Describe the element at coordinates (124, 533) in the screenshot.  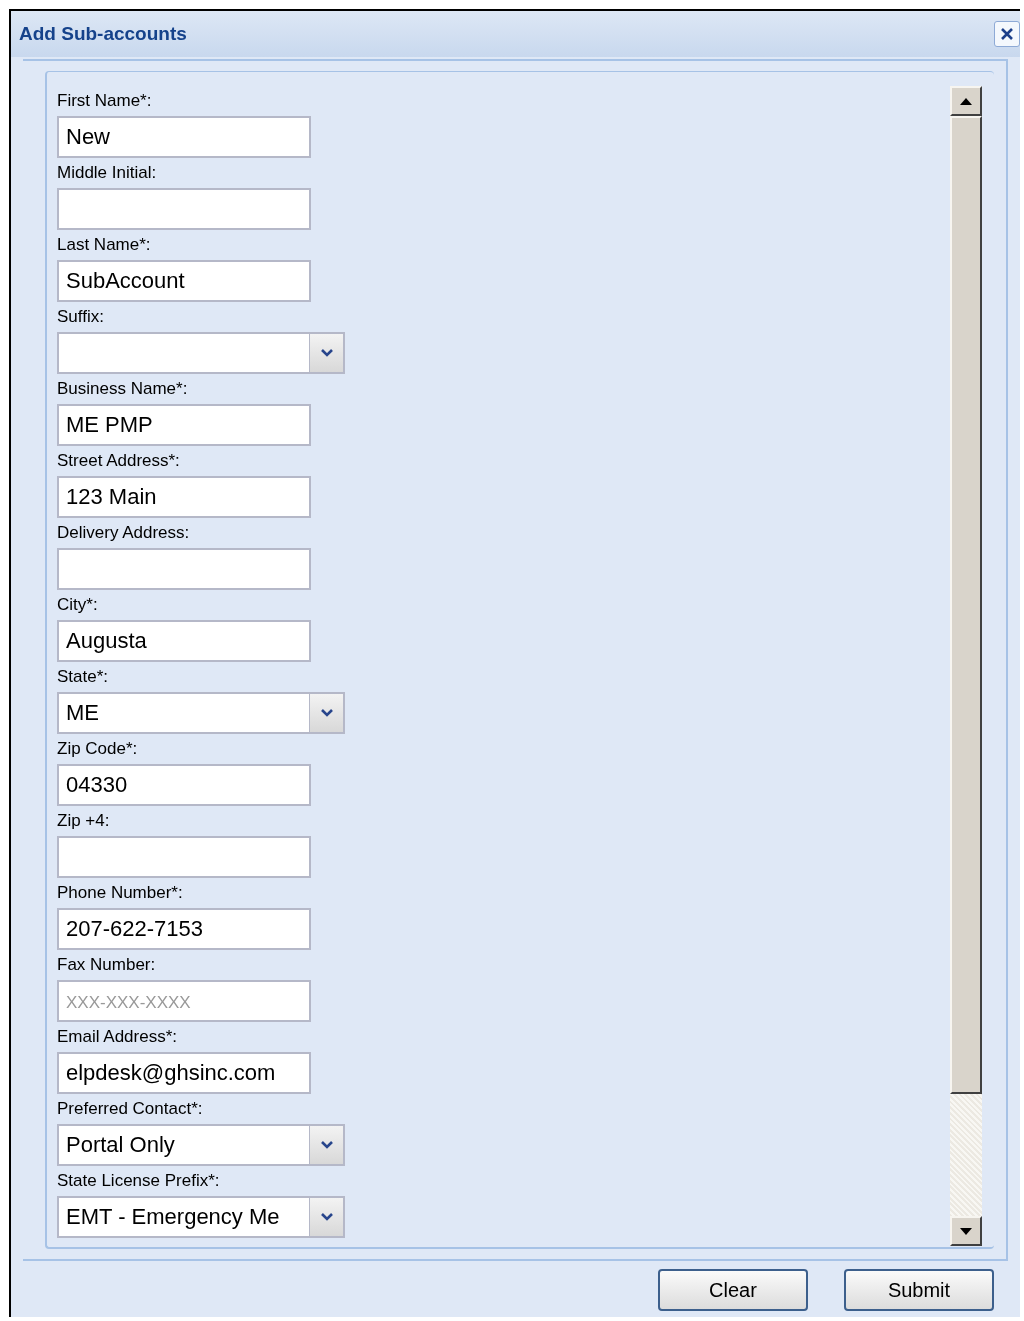
I see `field-label: Delivery Address:` at that location.